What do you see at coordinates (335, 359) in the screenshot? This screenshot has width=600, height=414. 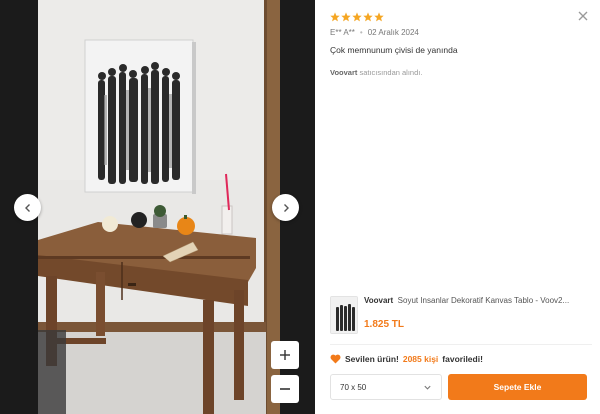 I see `heart-icon` at bounding box center [335, 359].